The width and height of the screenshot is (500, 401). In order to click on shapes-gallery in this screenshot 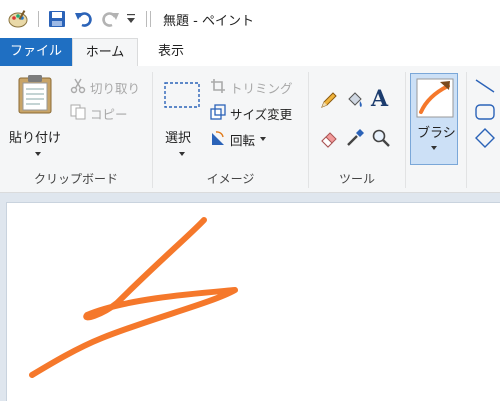, I will do `click(485, 117)`.